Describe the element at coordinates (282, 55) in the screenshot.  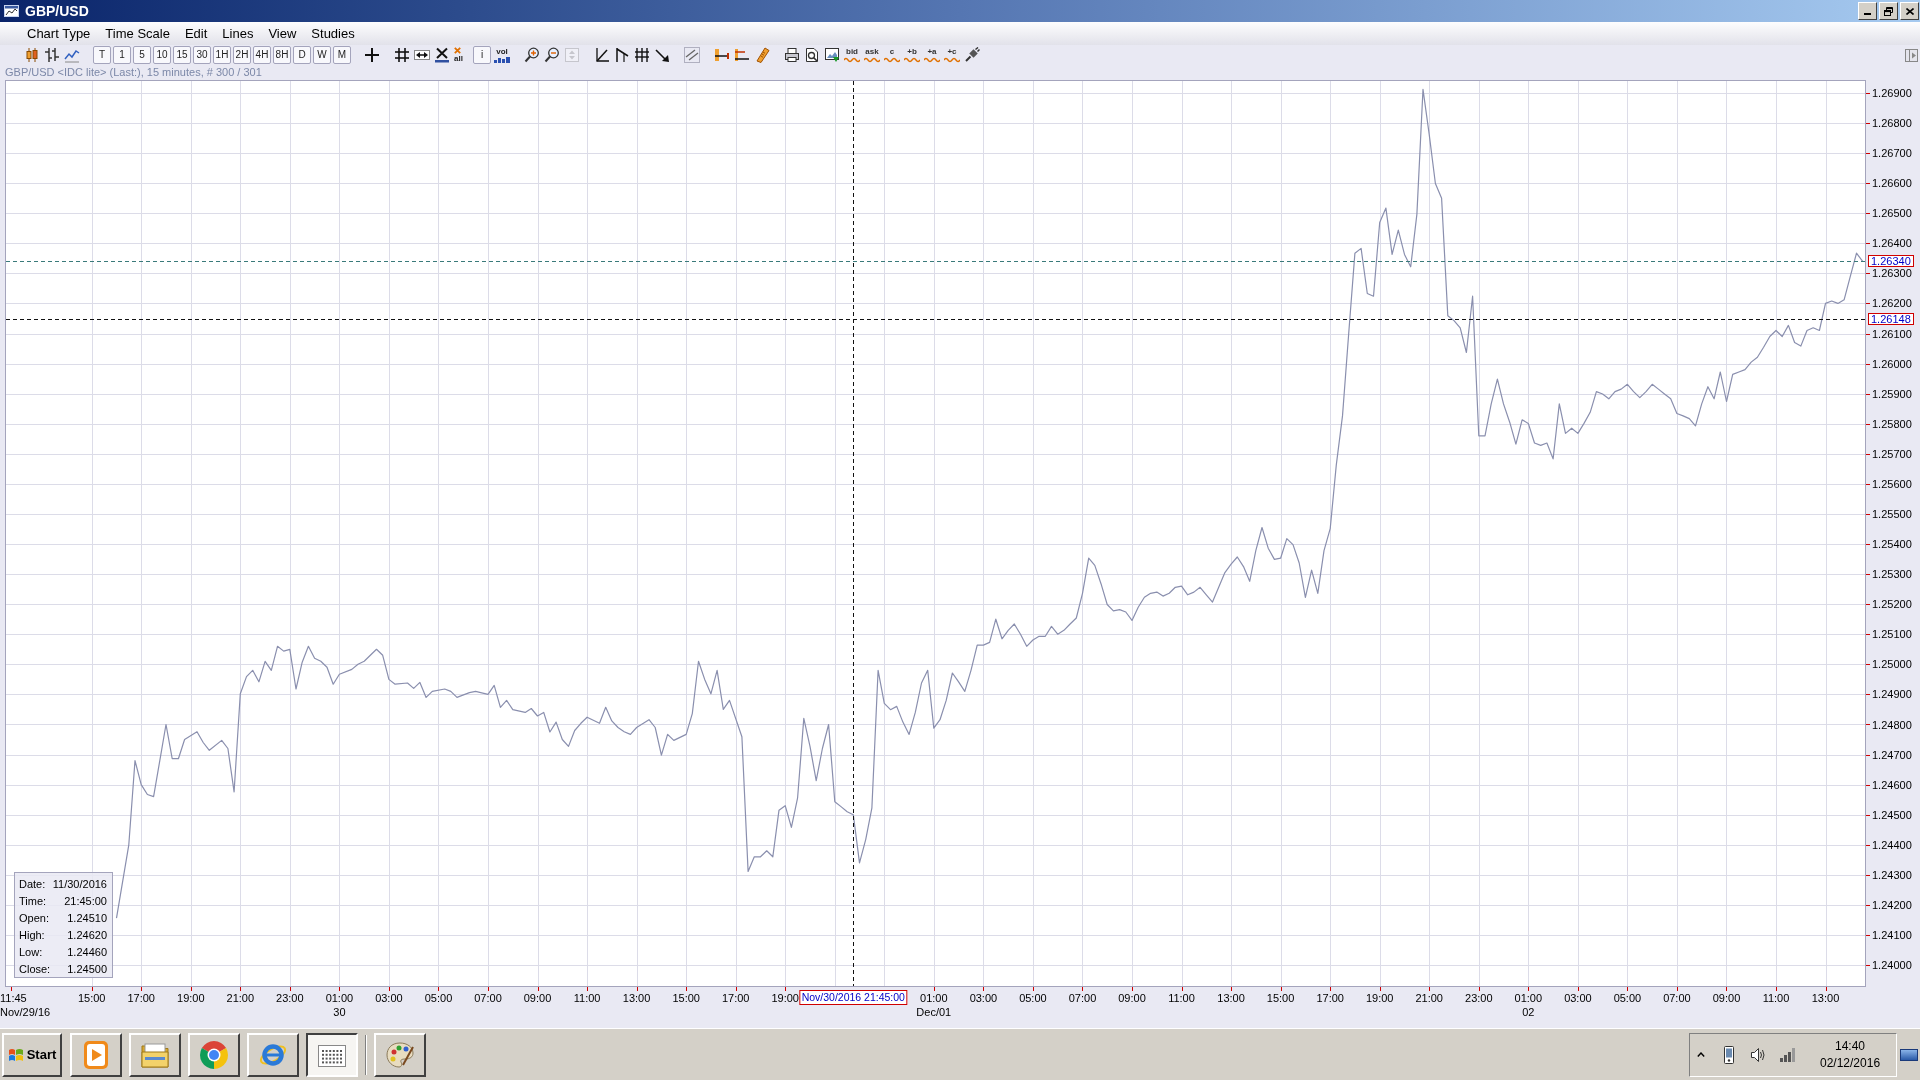
I see `toolbar-button: 8H` at that location.